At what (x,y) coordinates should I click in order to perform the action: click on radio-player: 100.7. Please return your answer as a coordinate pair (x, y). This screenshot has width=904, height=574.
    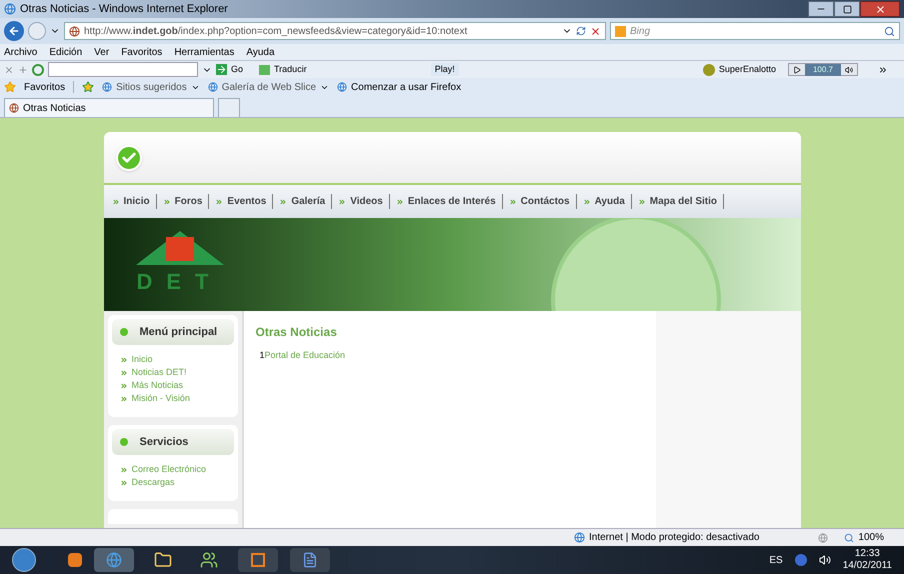
    Looking at the image, I should click on (823, 69).